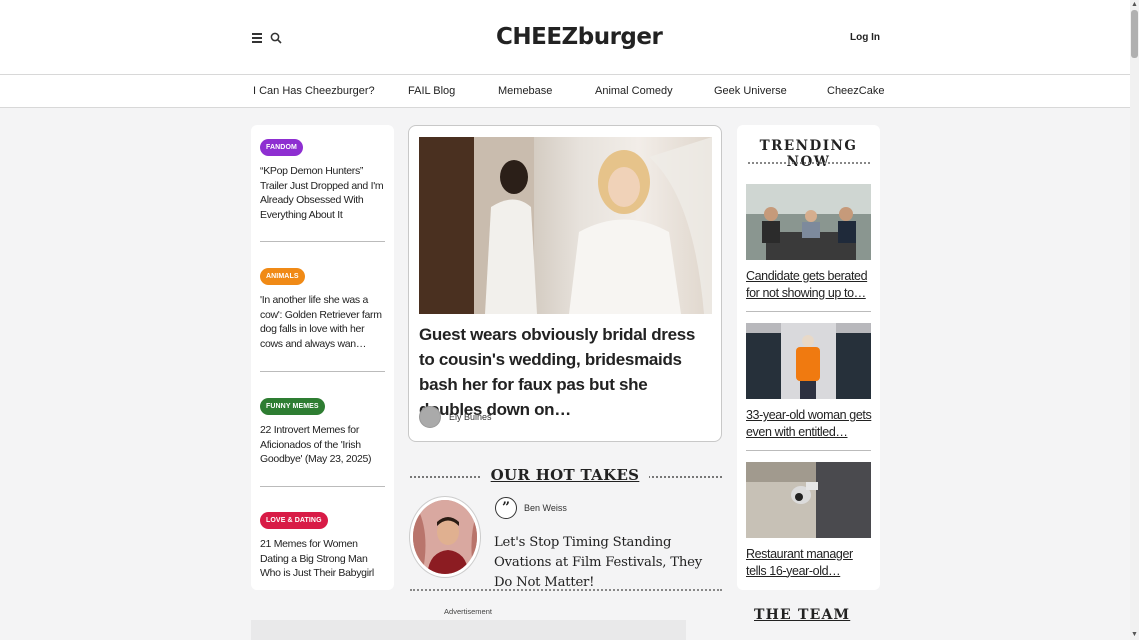 The image size is (1139, 640). I want to click on scrollbar-thumb, so click(1134, 34).